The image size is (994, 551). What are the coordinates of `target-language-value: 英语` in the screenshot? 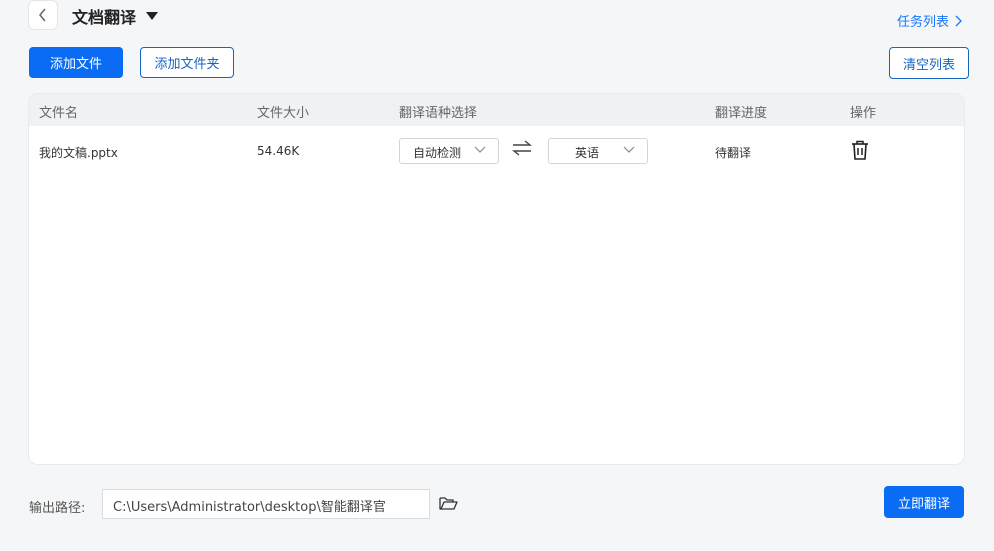 It's located at (587, 153).